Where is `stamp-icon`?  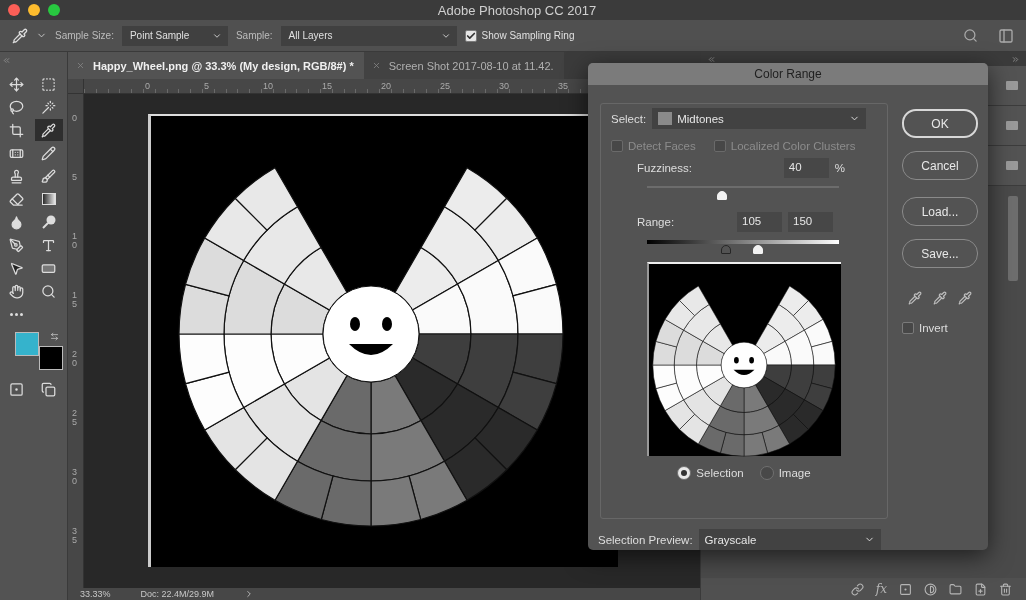 stamp-icon is located at coordinates (16, 176).